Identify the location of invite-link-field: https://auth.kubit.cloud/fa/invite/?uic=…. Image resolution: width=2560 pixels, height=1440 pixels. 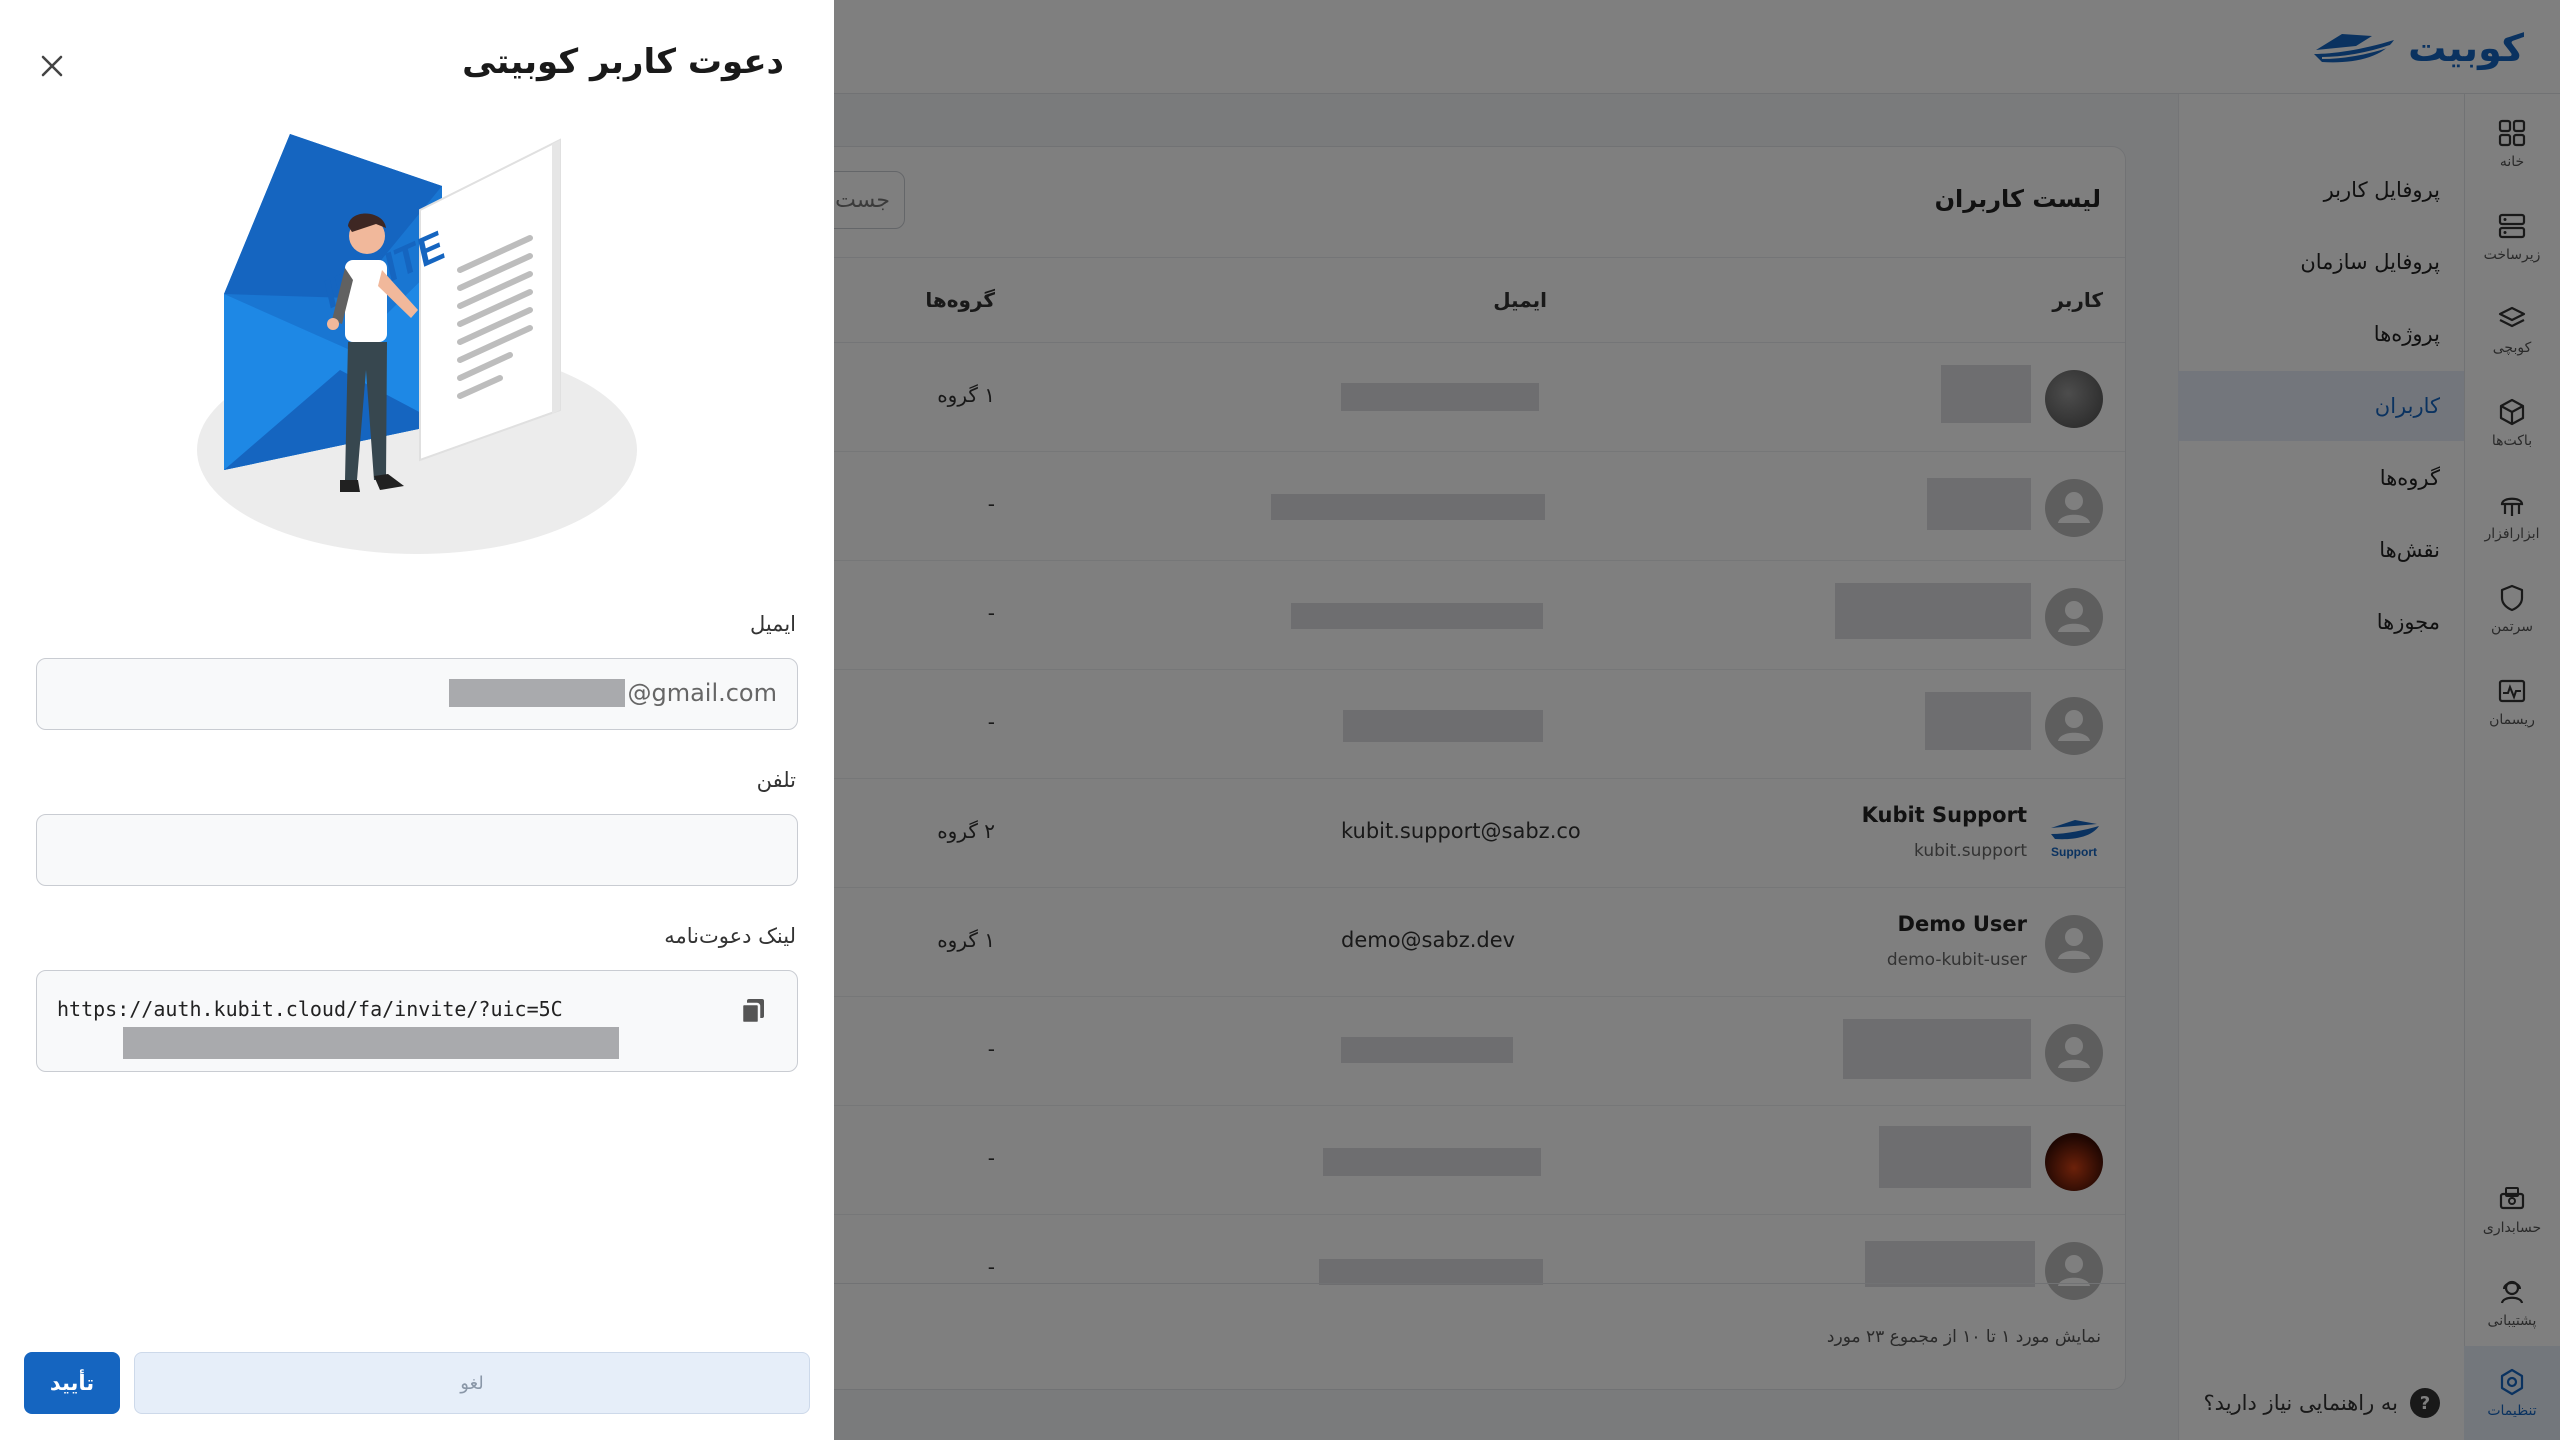
(417, 1021).